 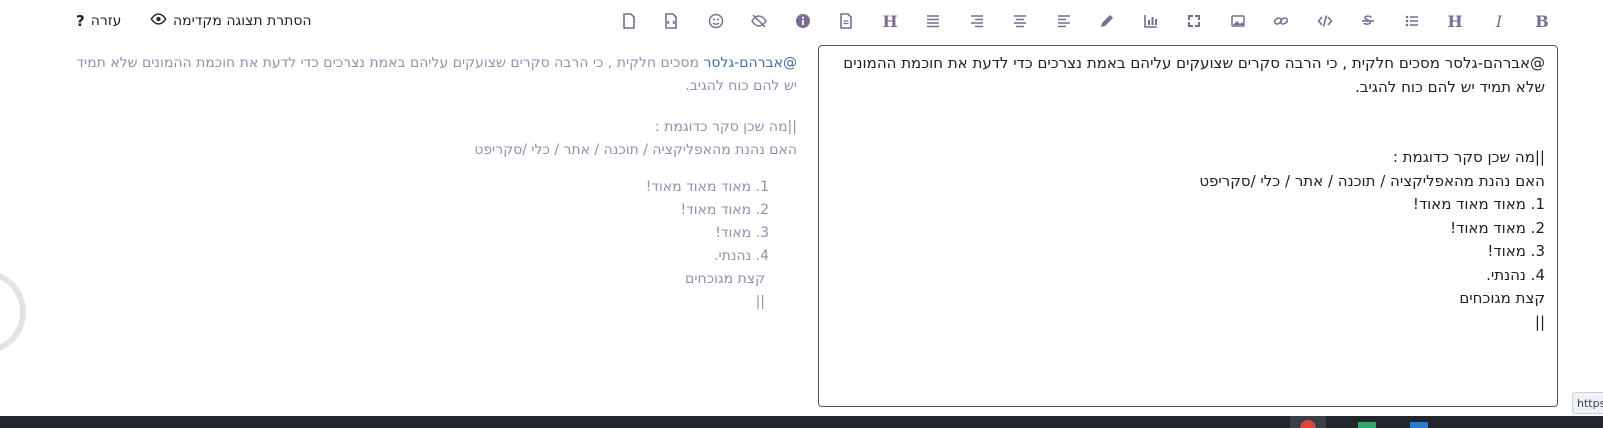 I want to click on help-button: עזרה ?, so click(x=98, y=21).